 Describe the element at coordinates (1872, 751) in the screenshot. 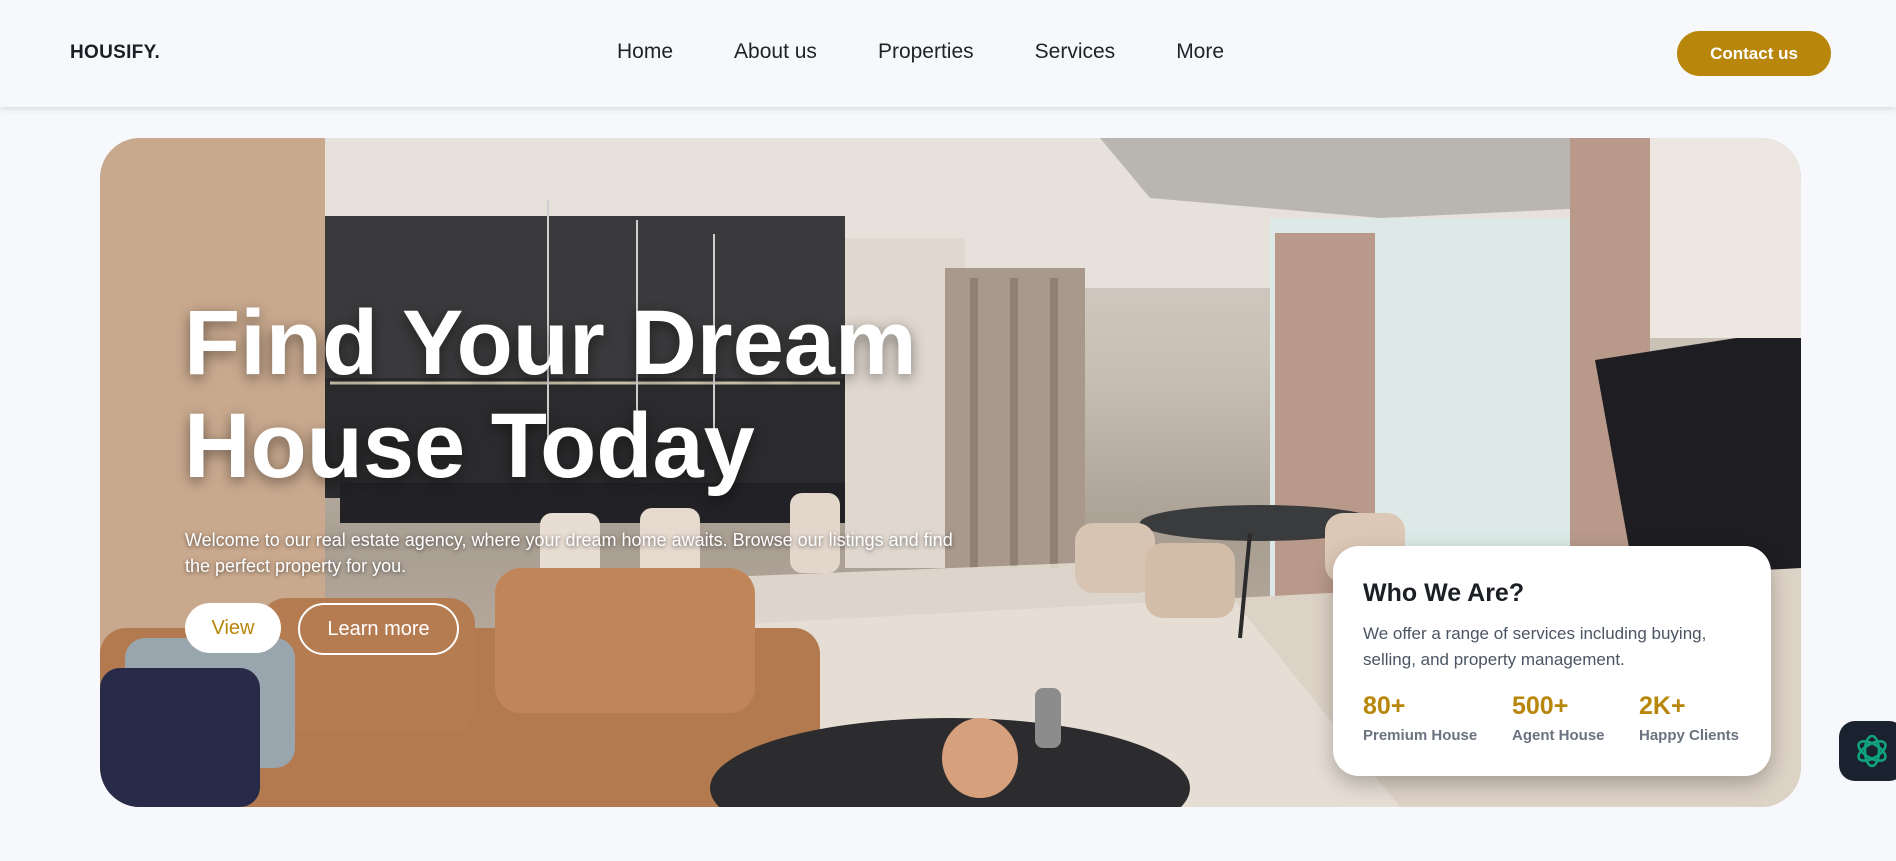

I see `chat-assistant-icon` at that location.